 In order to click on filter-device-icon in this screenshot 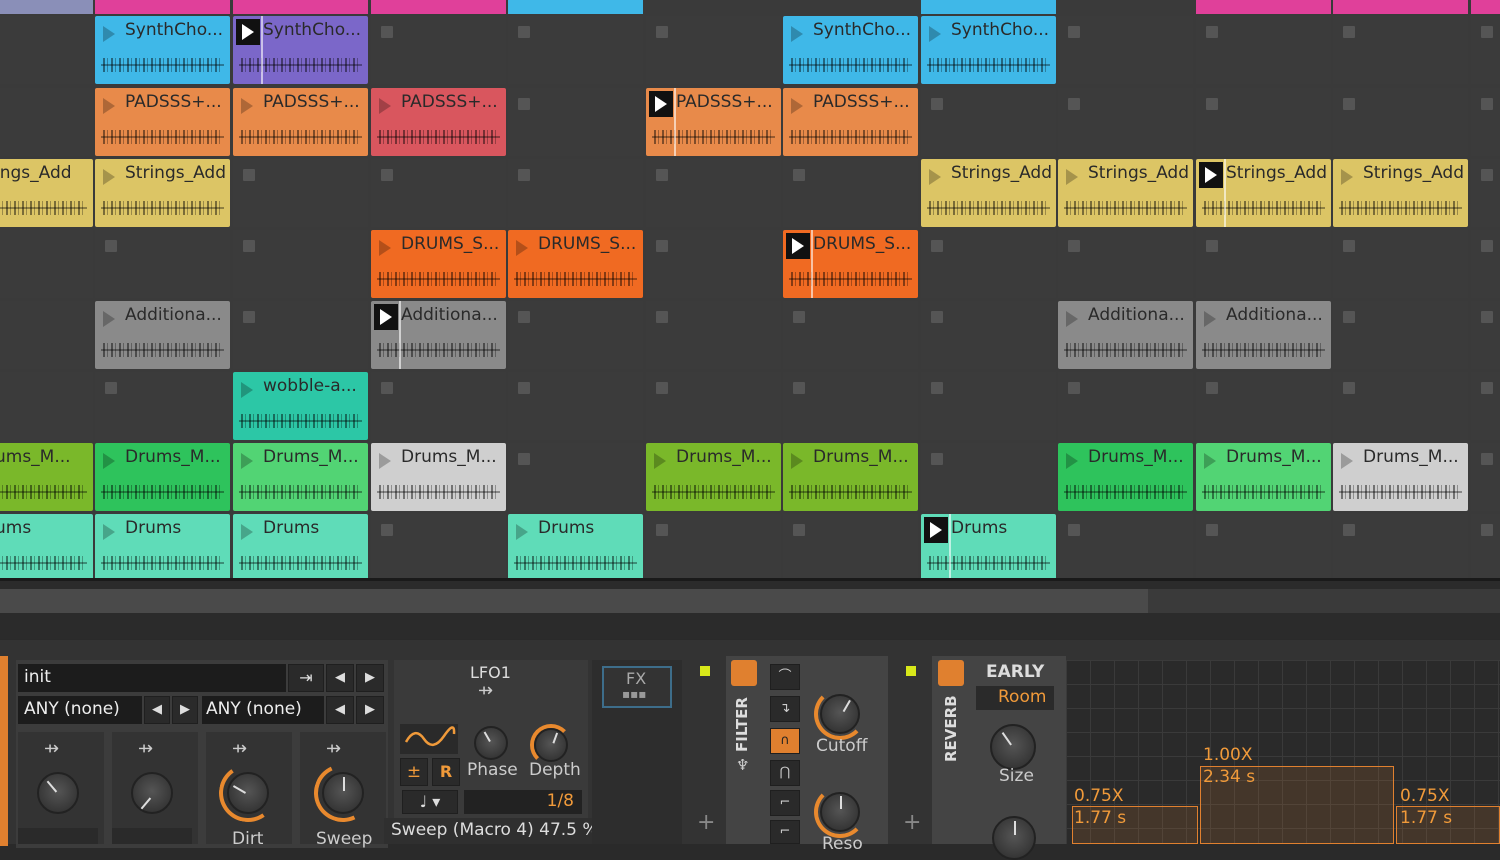, I will do `click(744, 673)`.